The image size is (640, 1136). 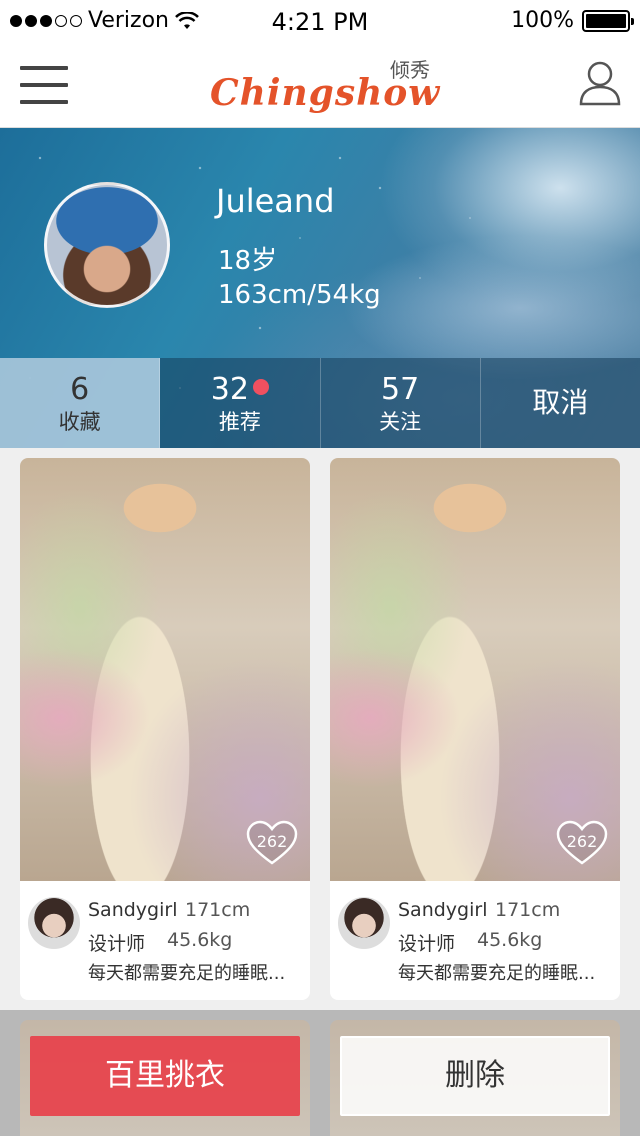 I want to click on stat-recommend: 32 推荐, so click(x=240, y=403).